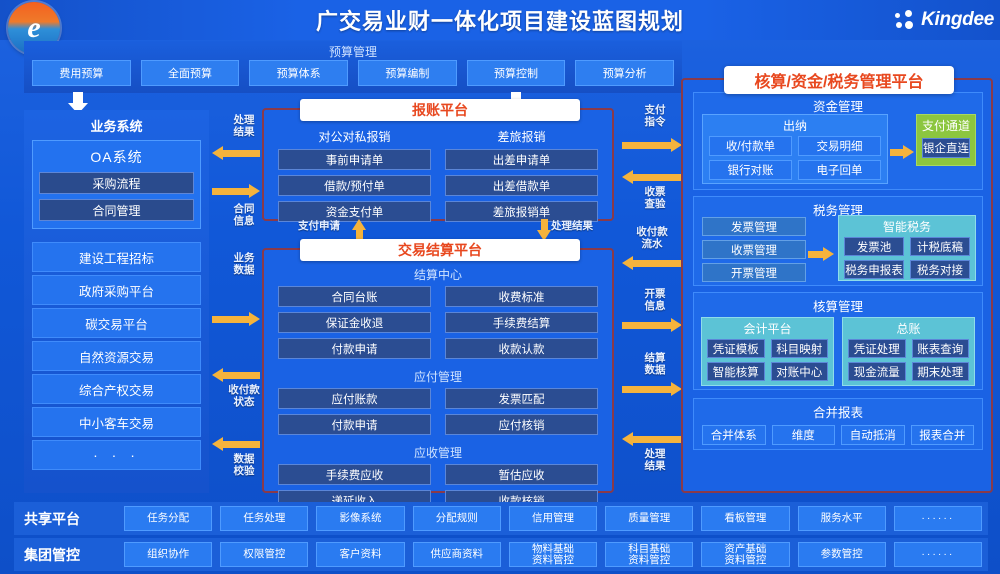 The image size is (1000, 574). Describe the element at coordinates (841, 518) in the screenshot. I see `chip: 服务水平` at that location.